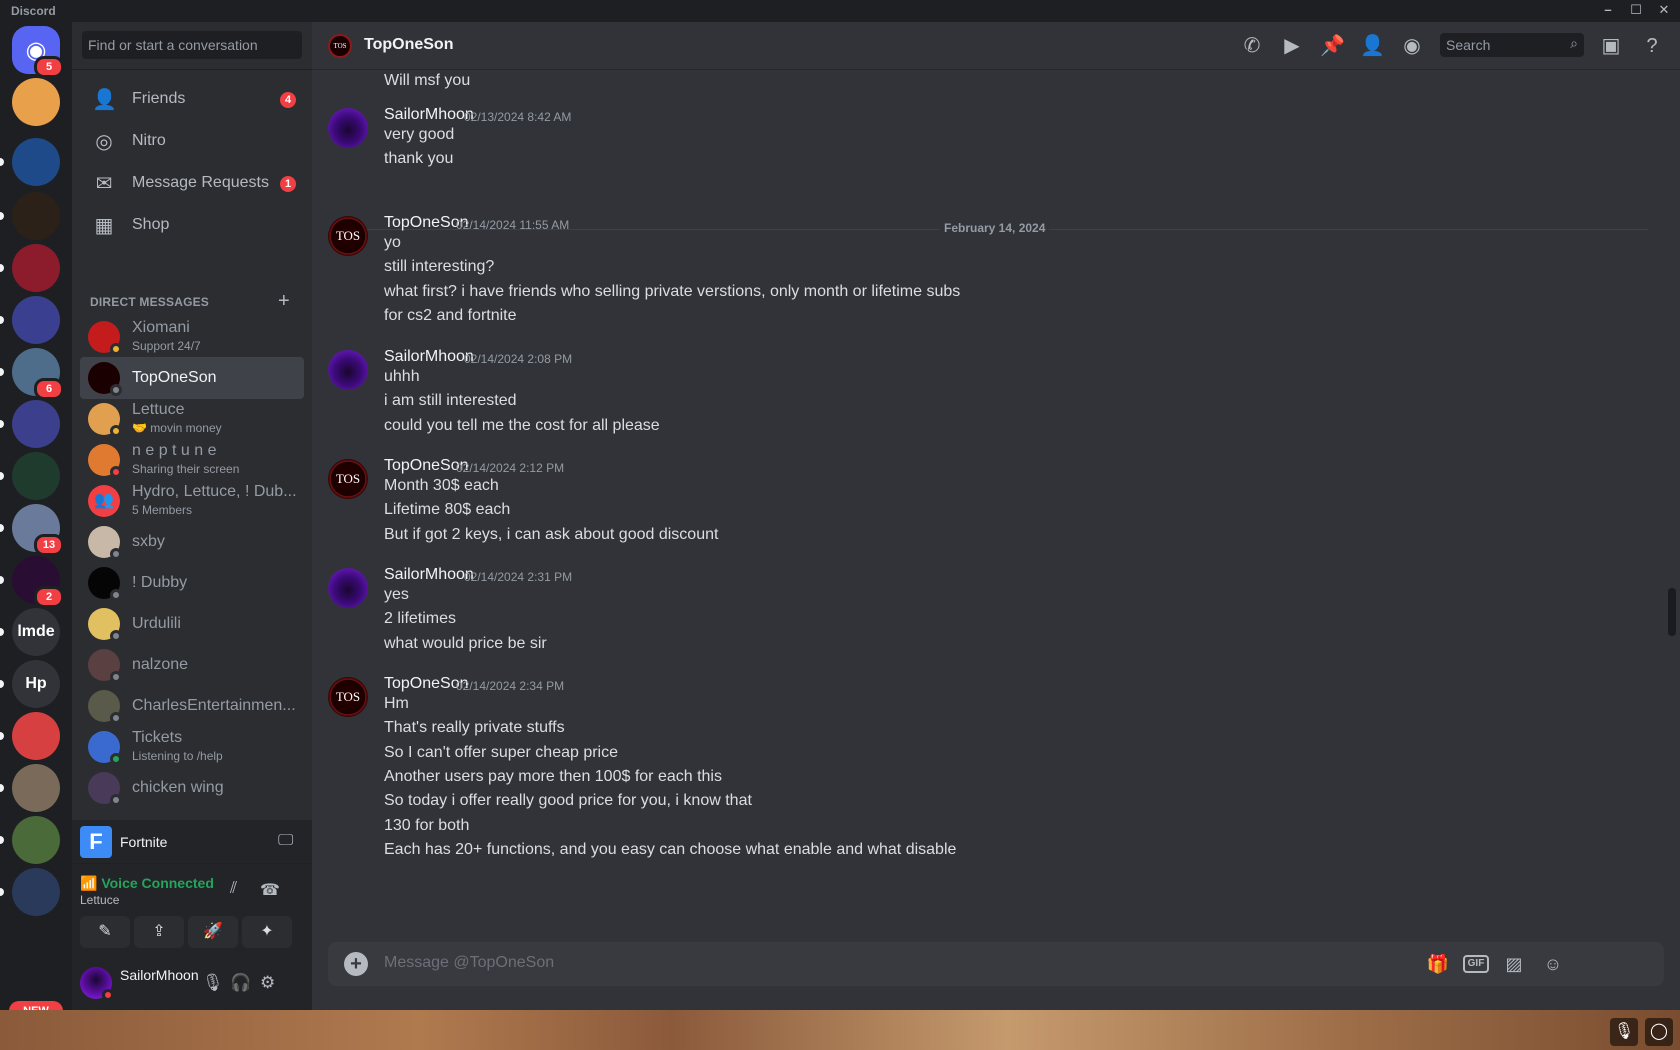 This screenshot has width=1680, height=1050. What do you see at coordinates (160, 582) in the screenshot?
I see `dm-name: ! Dubby` at bounding box center [160, 582].